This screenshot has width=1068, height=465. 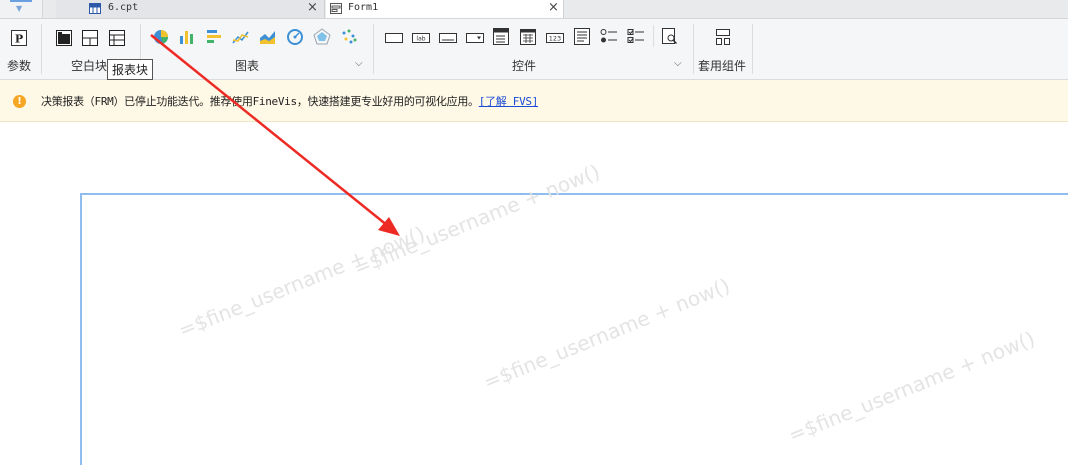 I want to click on svg-text: 123, so click(x=555, y=39).